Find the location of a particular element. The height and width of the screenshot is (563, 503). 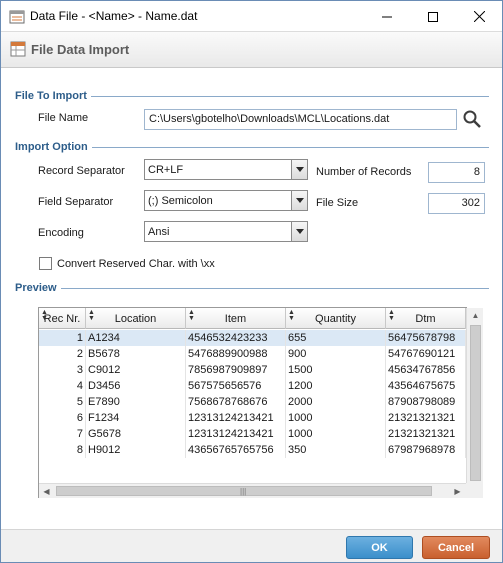

column-header-label: Location is located at coordinates (135, 319).